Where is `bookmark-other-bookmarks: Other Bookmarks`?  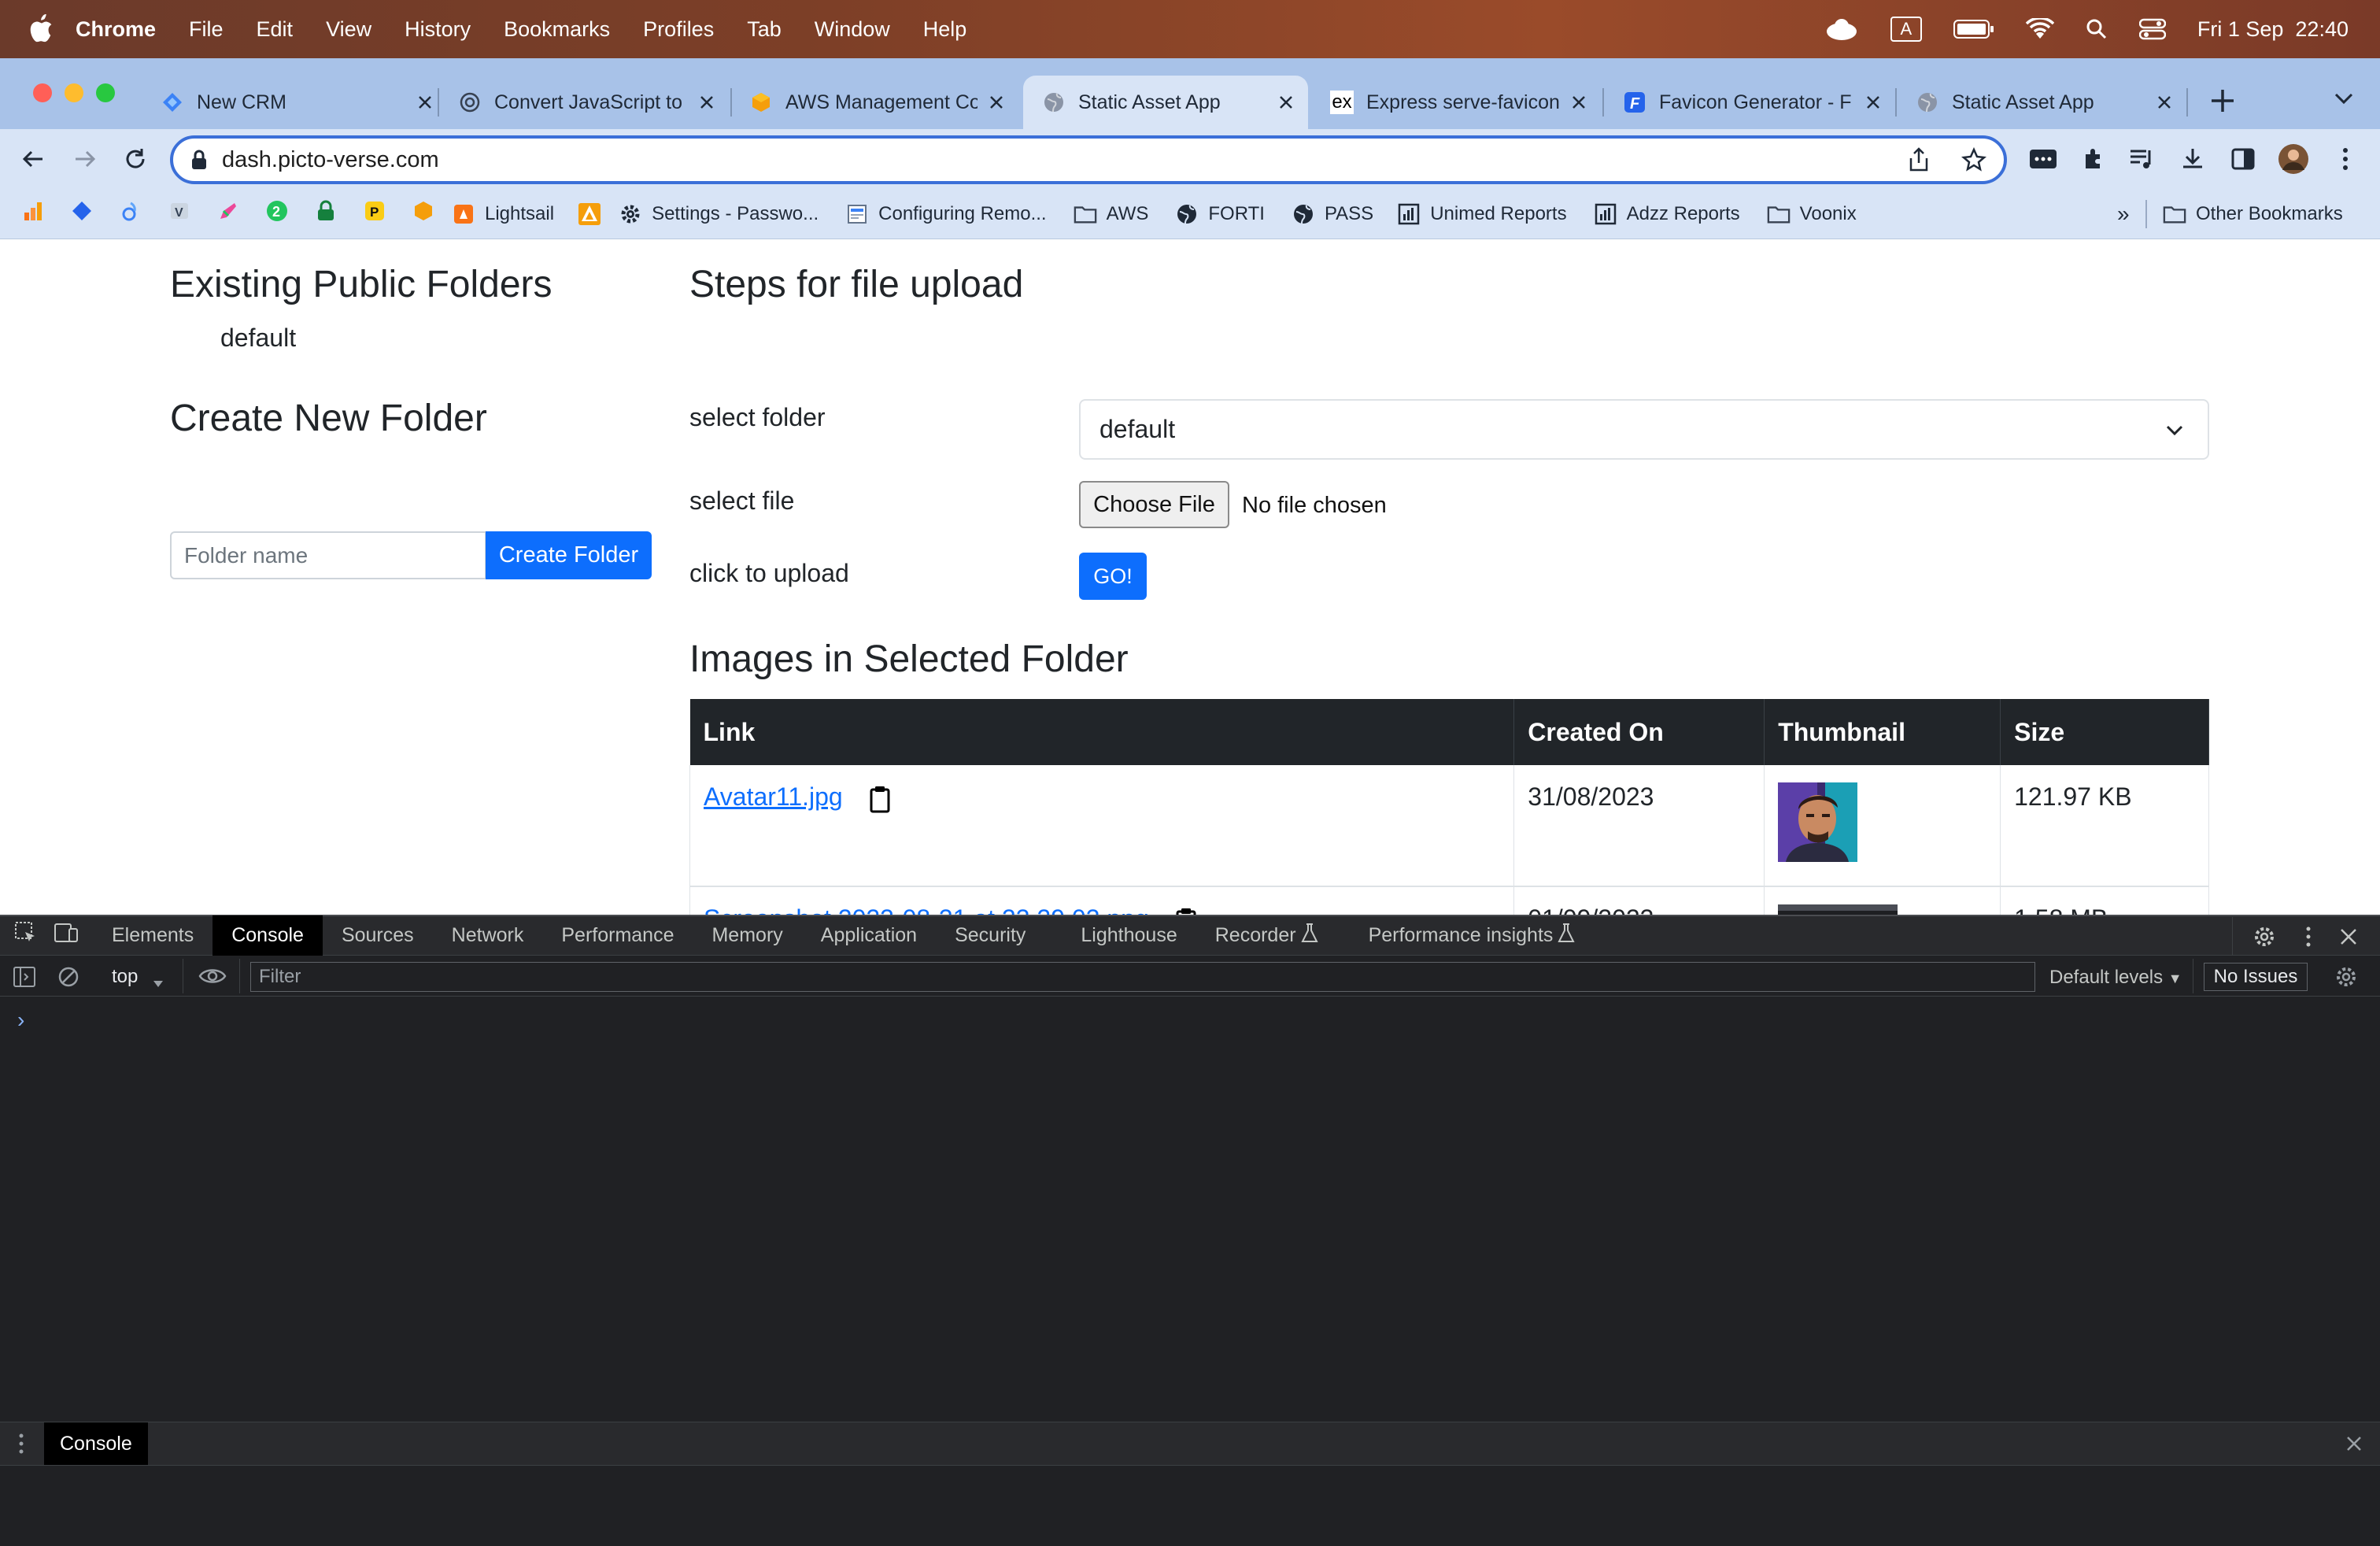
bookmark-other-bookmarks: Other Bookmarks is located at coordinates (2253, 214).